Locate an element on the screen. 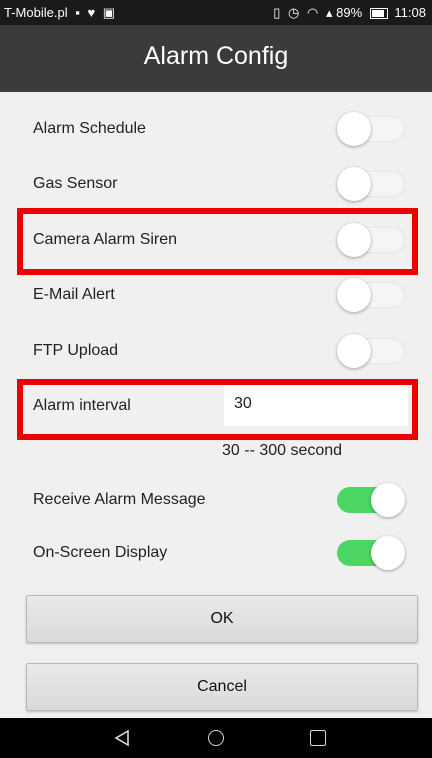 This screenshot has width=432, height=758. status-bar: T-Mobile.pl ▪ ♥ ▣ ▯ ◷ ◠ ▴ 89% 11:08 is located at coordinates (216, 12).